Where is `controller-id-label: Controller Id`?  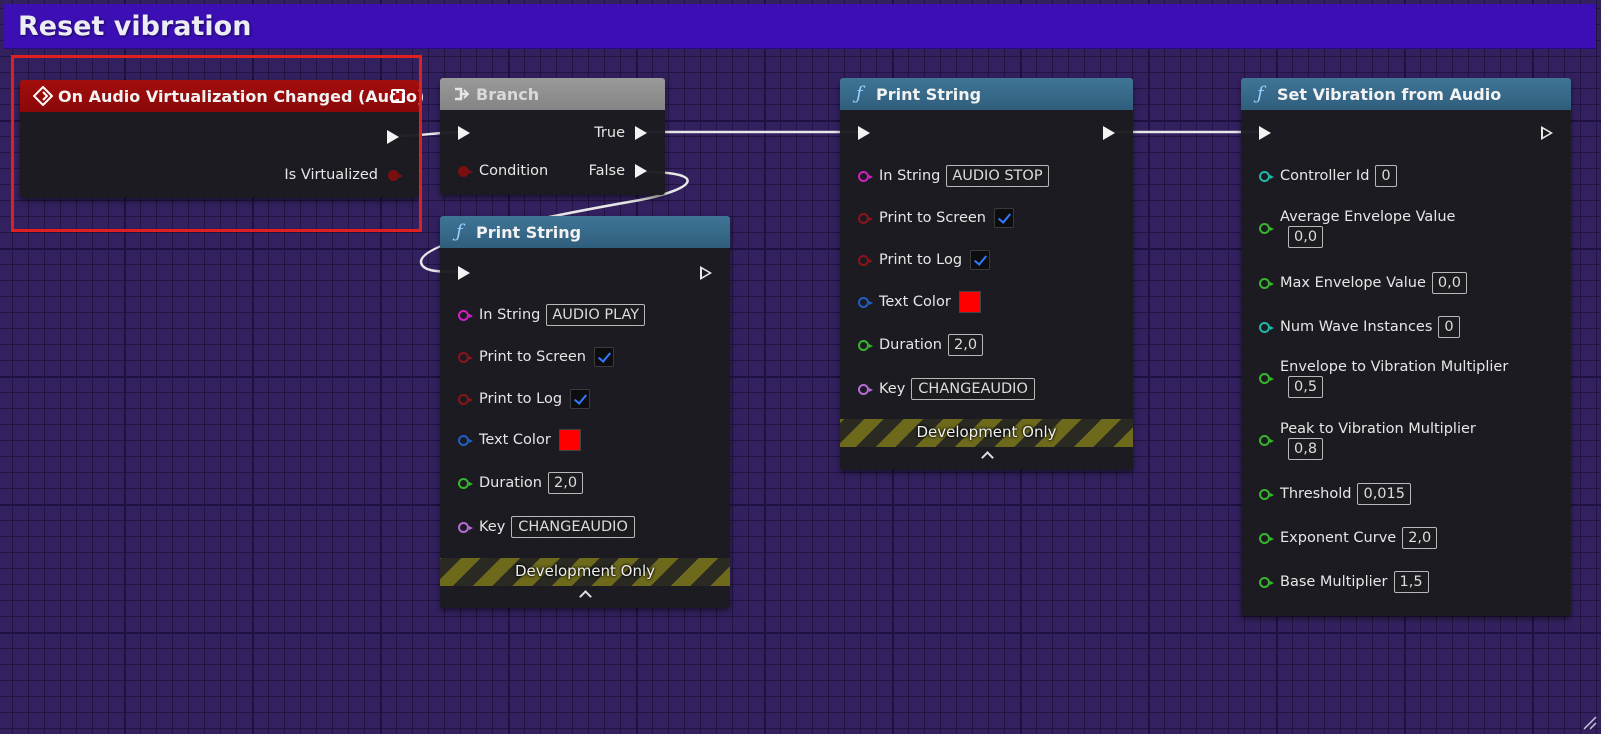 controller-id-label: Controller Id is located at coordinates (1325, 176).